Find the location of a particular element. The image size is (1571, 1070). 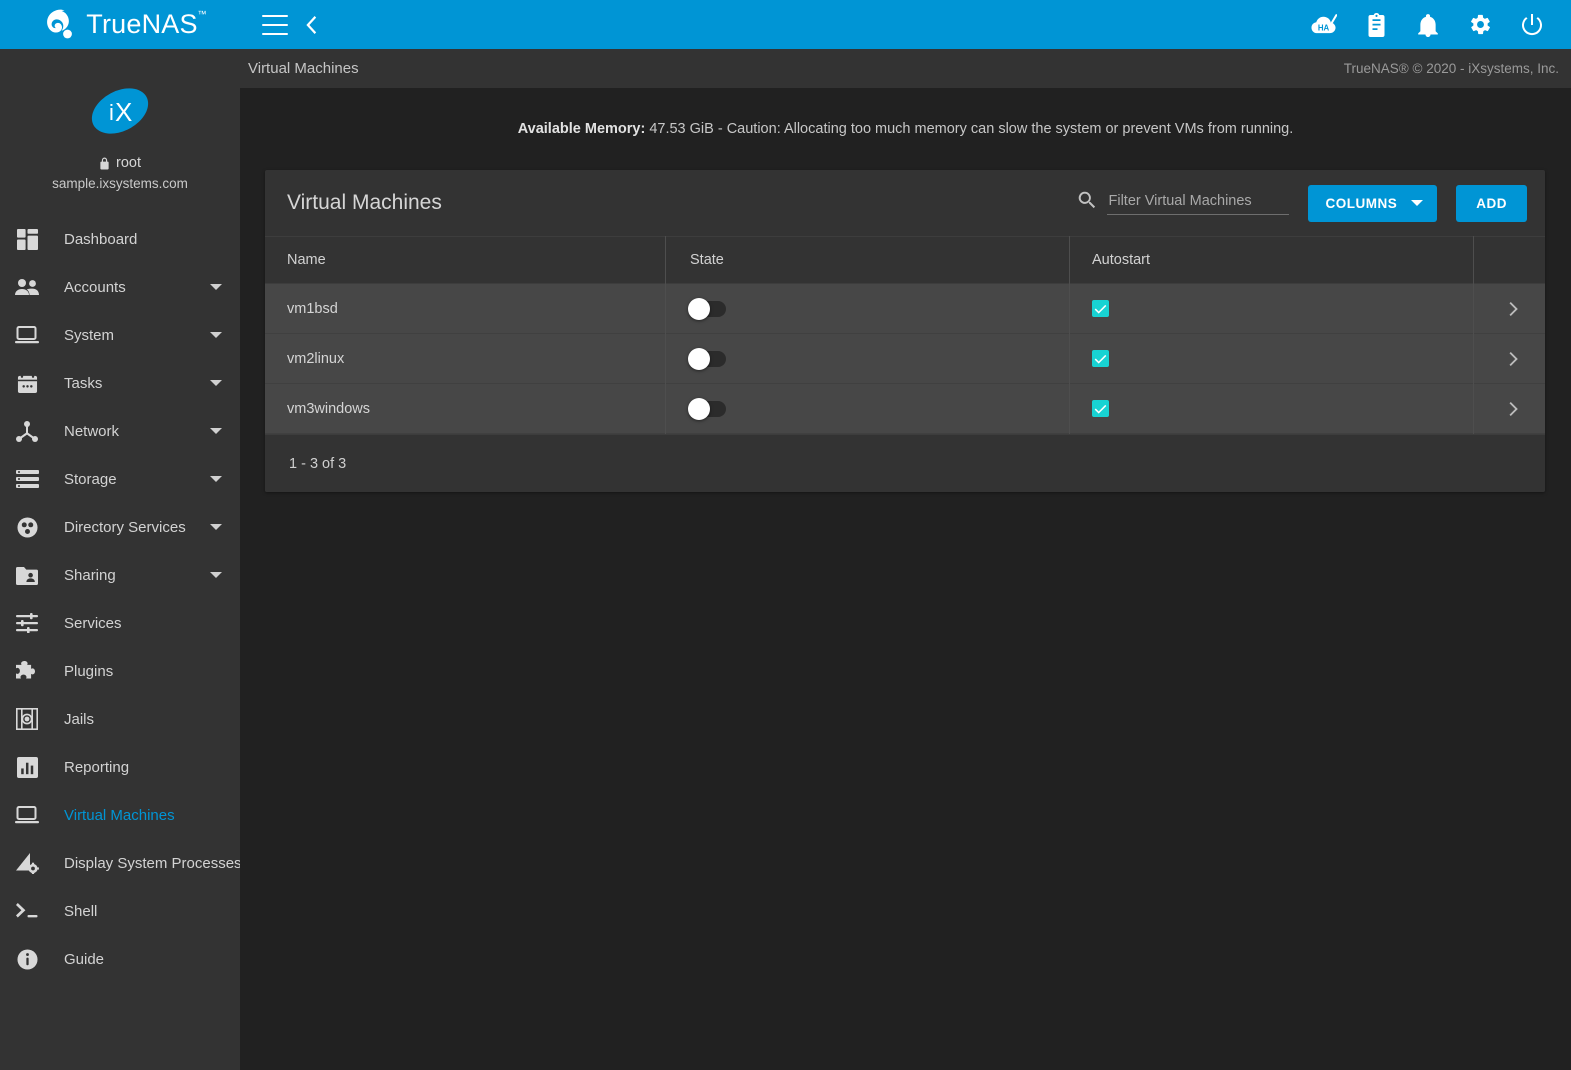

add-button: ADD is located at coordinates (1491, 203).